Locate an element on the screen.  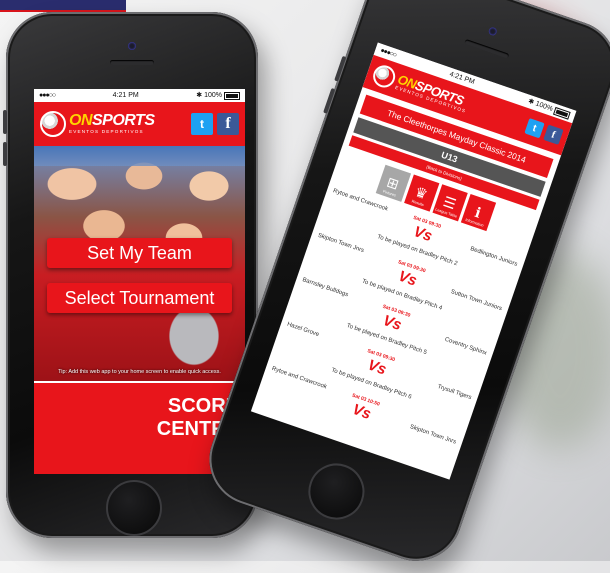
status-time: 4:21 PM is located at coordinates (125, 95).